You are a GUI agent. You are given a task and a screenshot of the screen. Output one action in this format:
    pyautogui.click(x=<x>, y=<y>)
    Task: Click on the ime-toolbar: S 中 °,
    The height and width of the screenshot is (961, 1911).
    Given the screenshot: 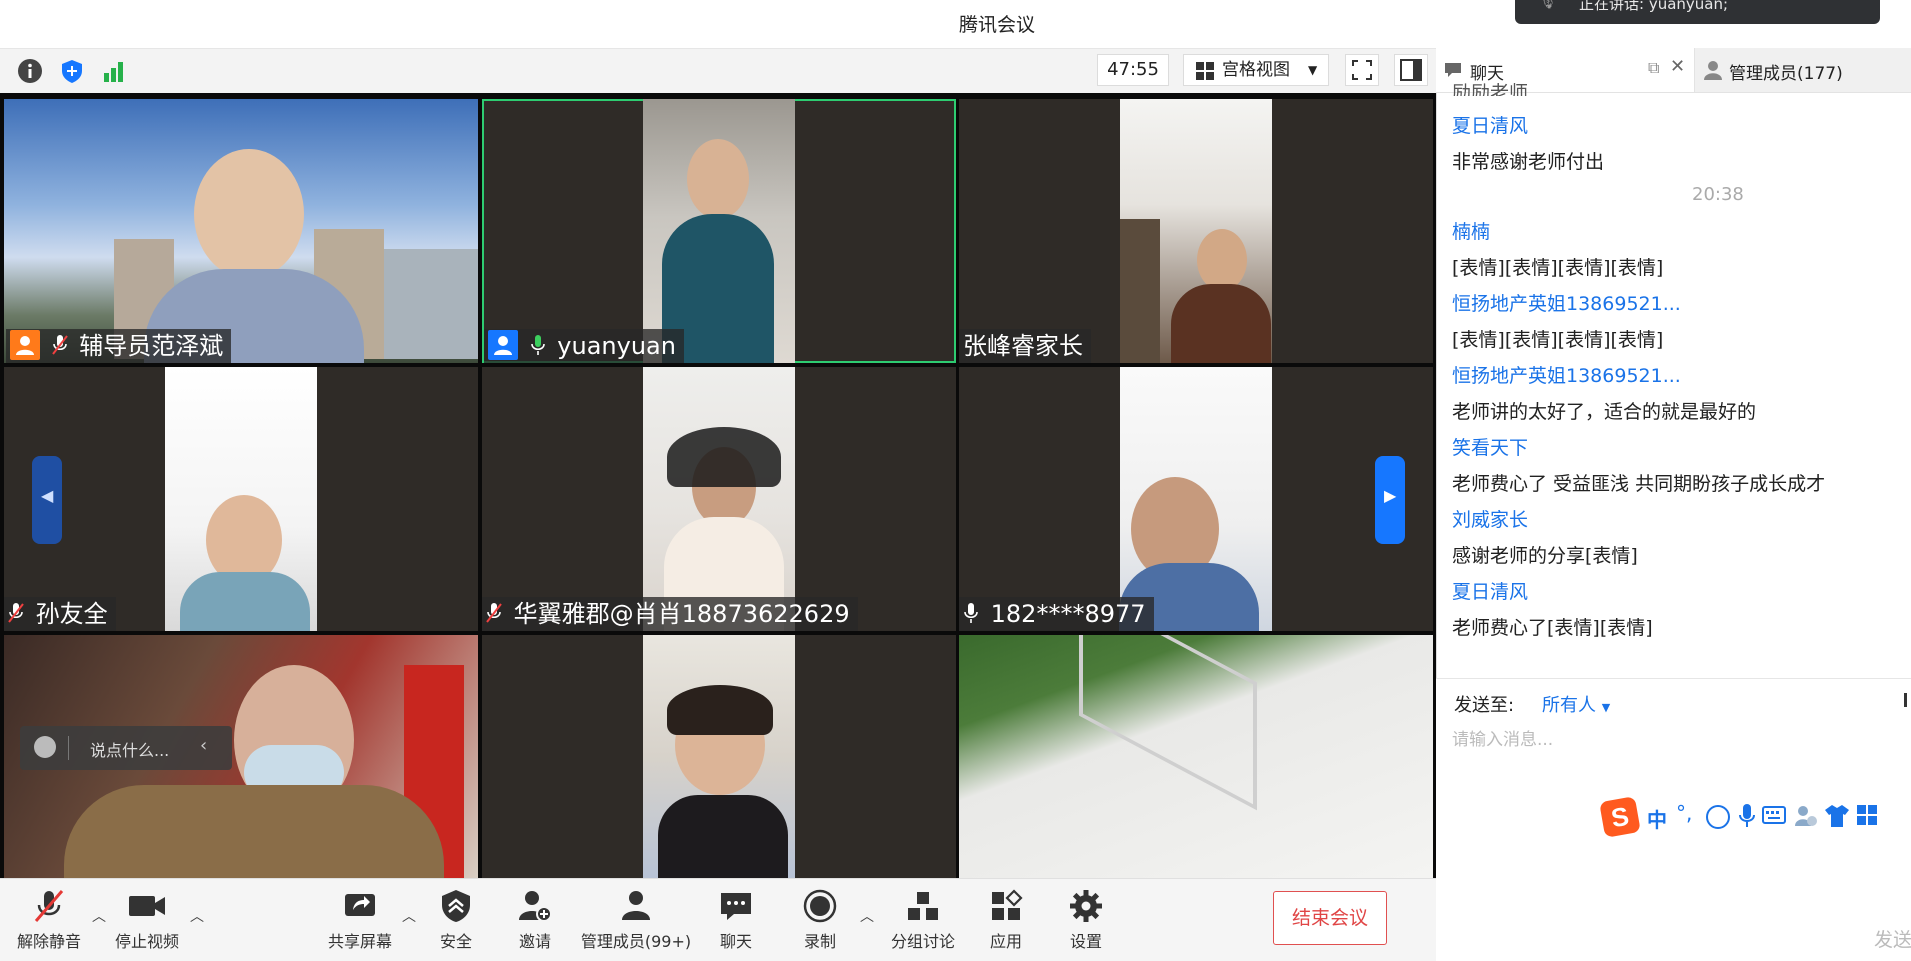 What is the action you would take?
    pyautogui.click(x=1755, y=817)
    